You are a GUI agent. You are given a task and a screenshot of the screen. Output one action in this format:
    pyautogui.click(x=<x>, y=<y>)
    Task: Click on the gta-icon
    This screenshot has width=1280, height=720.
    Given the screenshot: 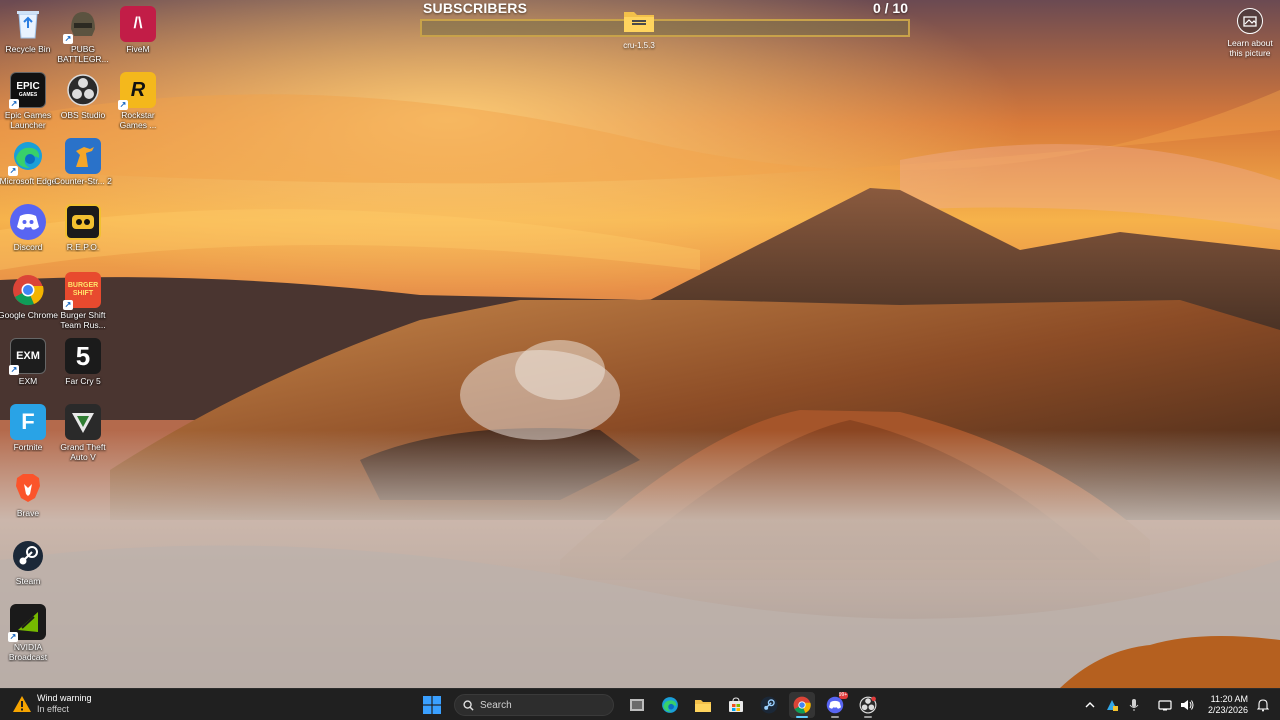 What is the action you would take?
    pyautogui.click(x=83, y=422)
    